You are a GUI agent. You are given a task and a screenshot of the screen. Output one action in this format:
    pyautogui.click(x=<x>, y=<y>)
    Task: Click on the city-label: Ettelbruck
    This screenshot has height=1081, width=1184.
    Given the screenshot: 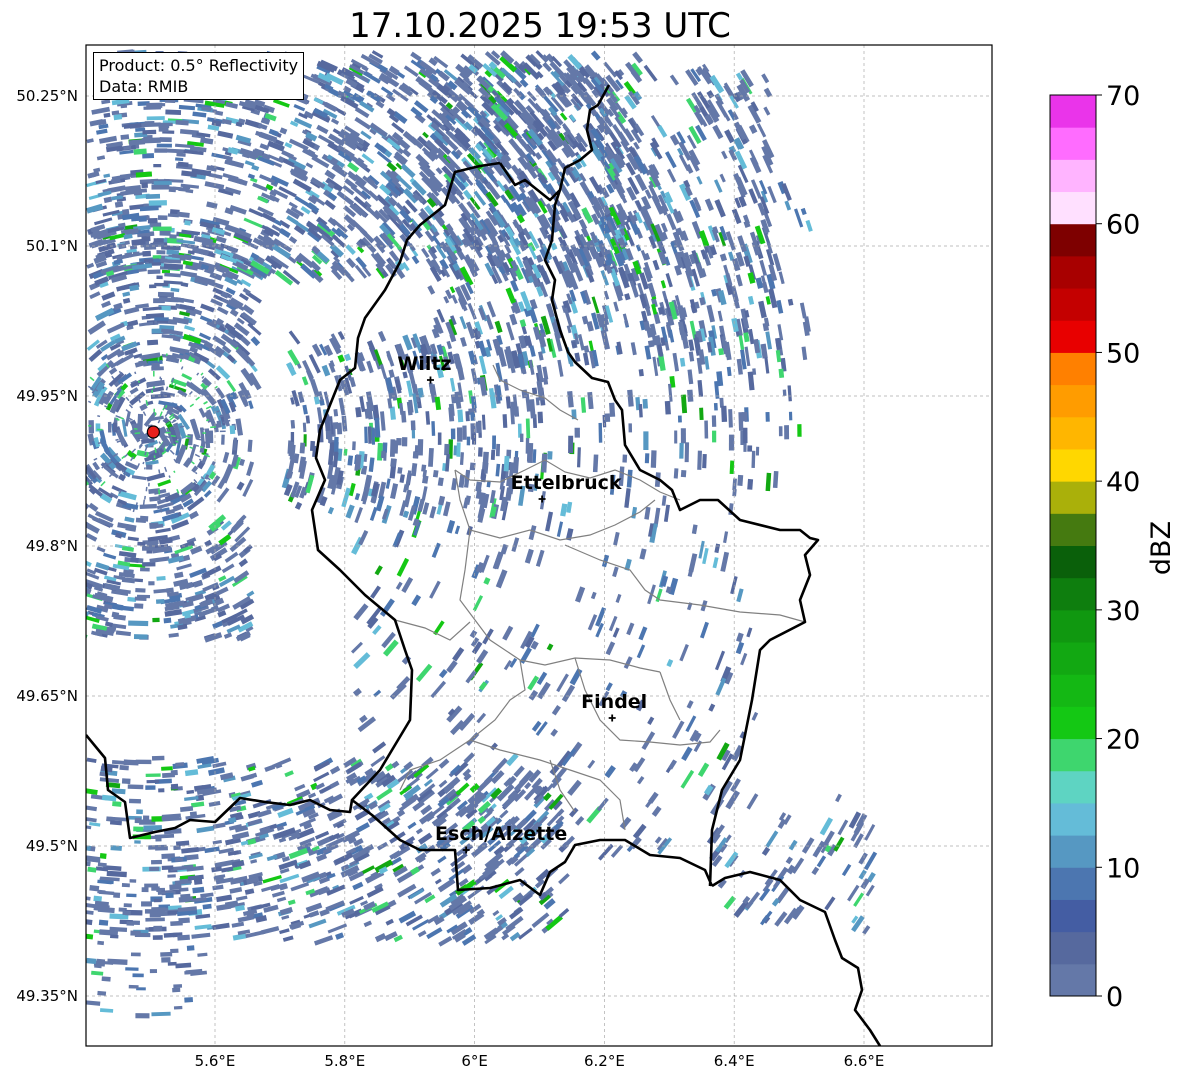 What is the action you would take?
    pyautogui.click(x=566, y=483)
    